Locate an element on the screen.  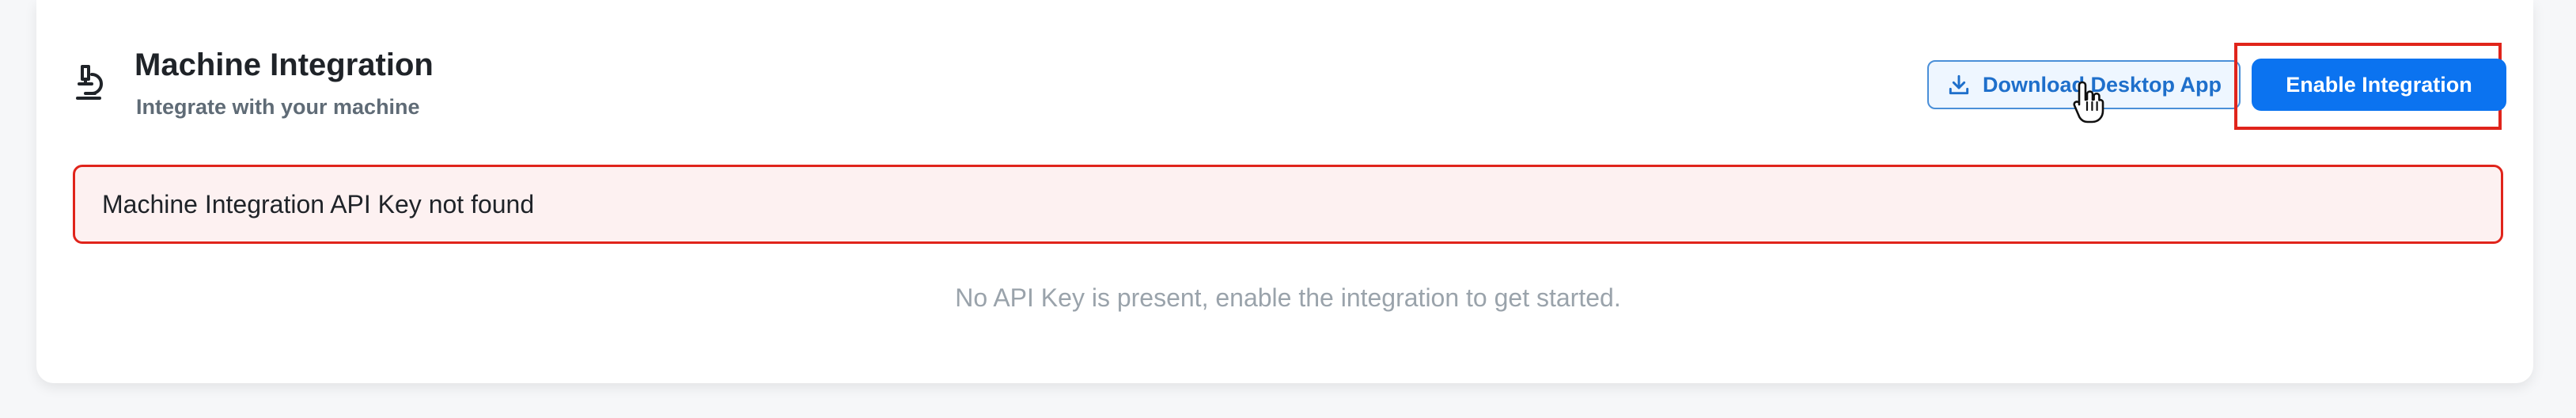
hand-cursor-icon is located at coordinates (2088, 102).